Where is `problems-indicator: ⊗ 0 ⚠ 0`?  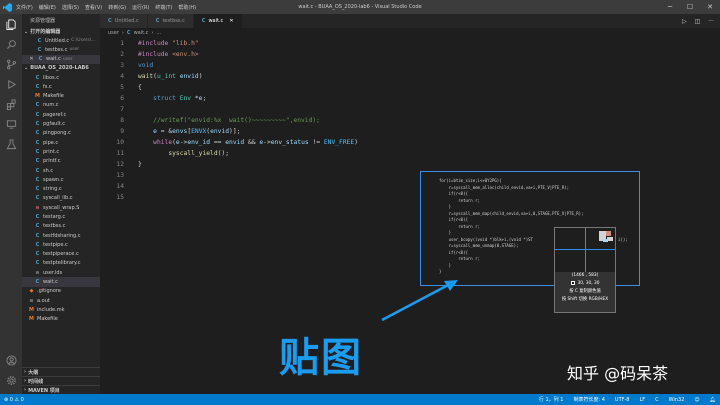
problems-indicator: ⊗ 0 ⚠ 0 is located at coordinates (14, 400).